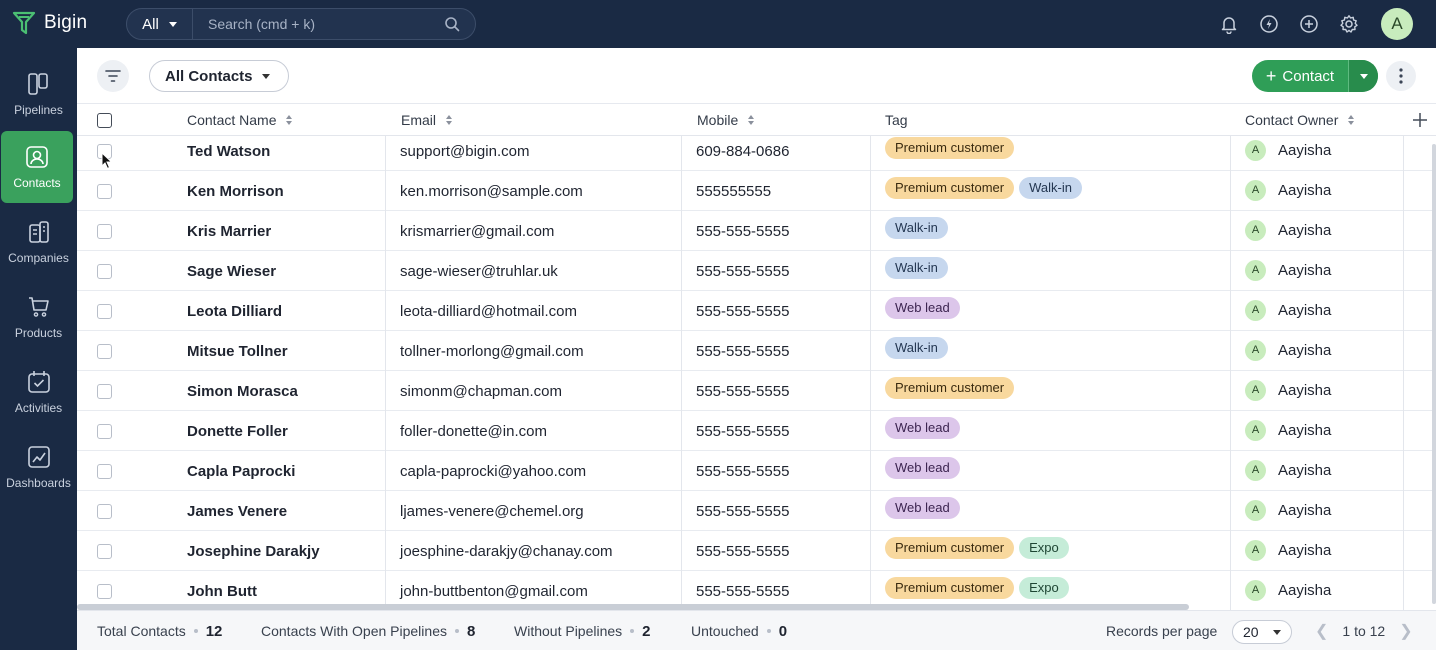 This screenshot has height=650, width=1436. Describe the element at coordinates (1401, 76) in the screenshot. I see `more-options-button` at that location.